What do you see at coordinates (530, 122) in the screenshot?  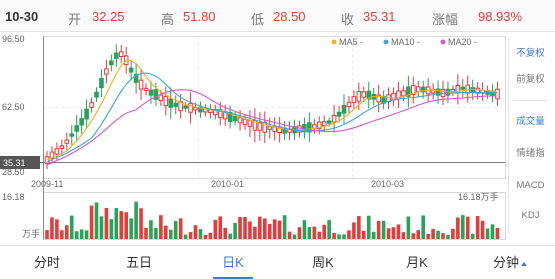 I see `volume-indicator-button: 成交量` at bounding box center [530, 122].